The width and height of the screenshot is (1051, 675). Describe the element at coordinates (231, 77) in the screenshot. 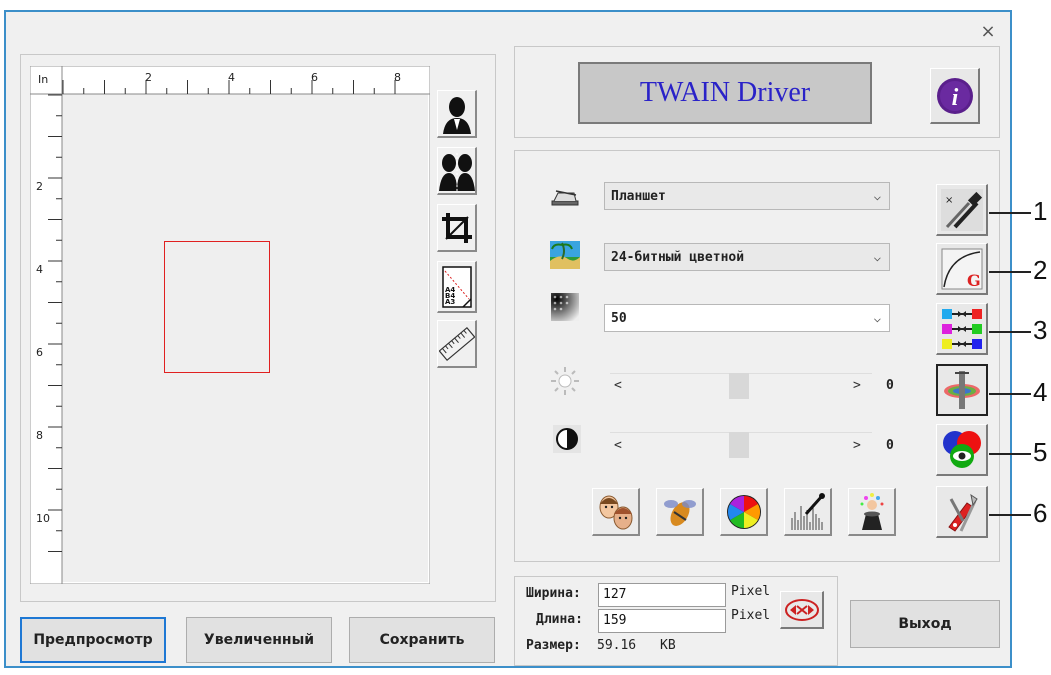

I see `ruler-top-label: 4` at that location.